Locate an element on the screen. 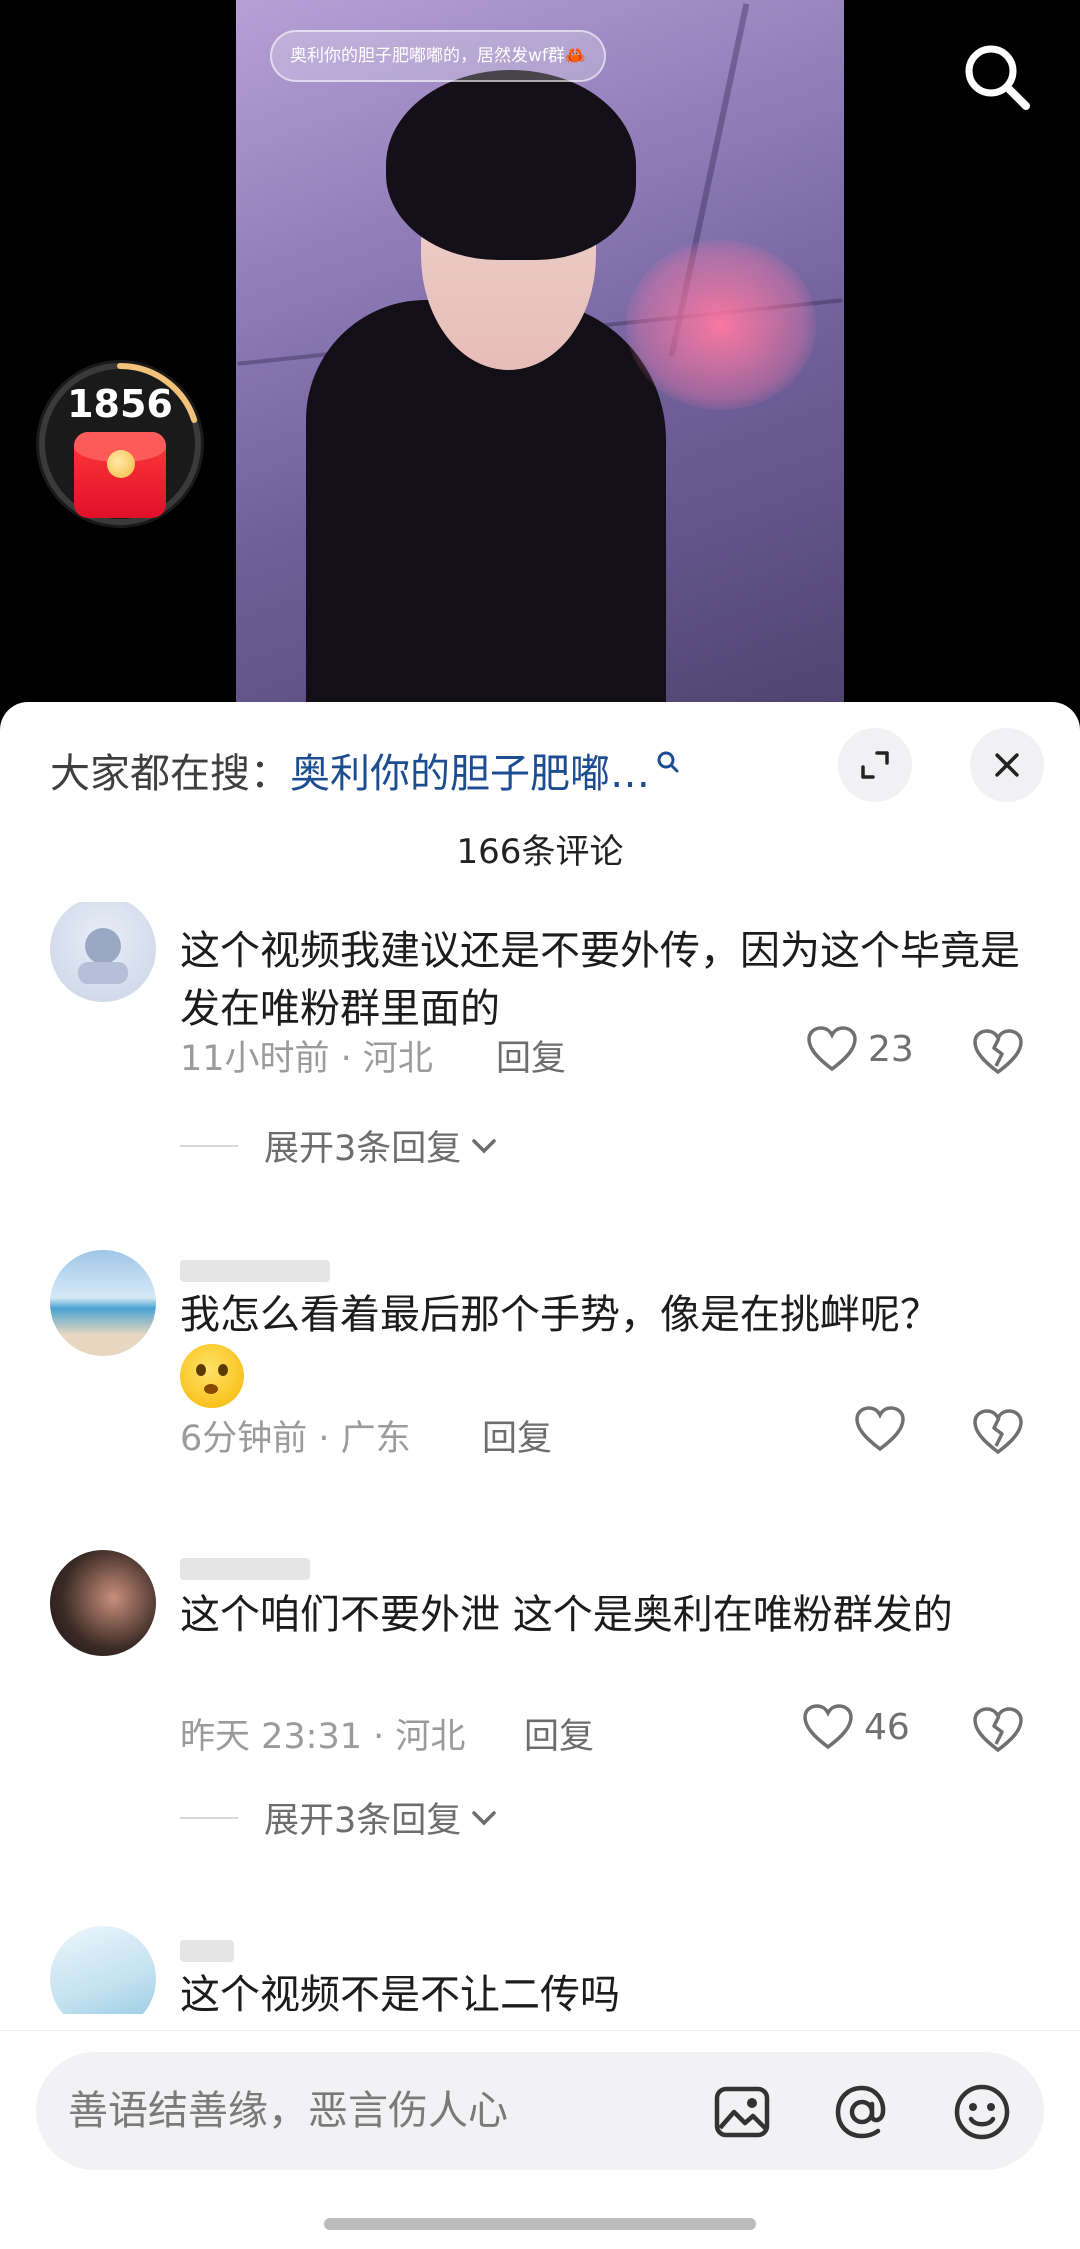 The width and height of the screenshot is (1080, 2249). red-envelope-icon is located at coordinates (120, 475).